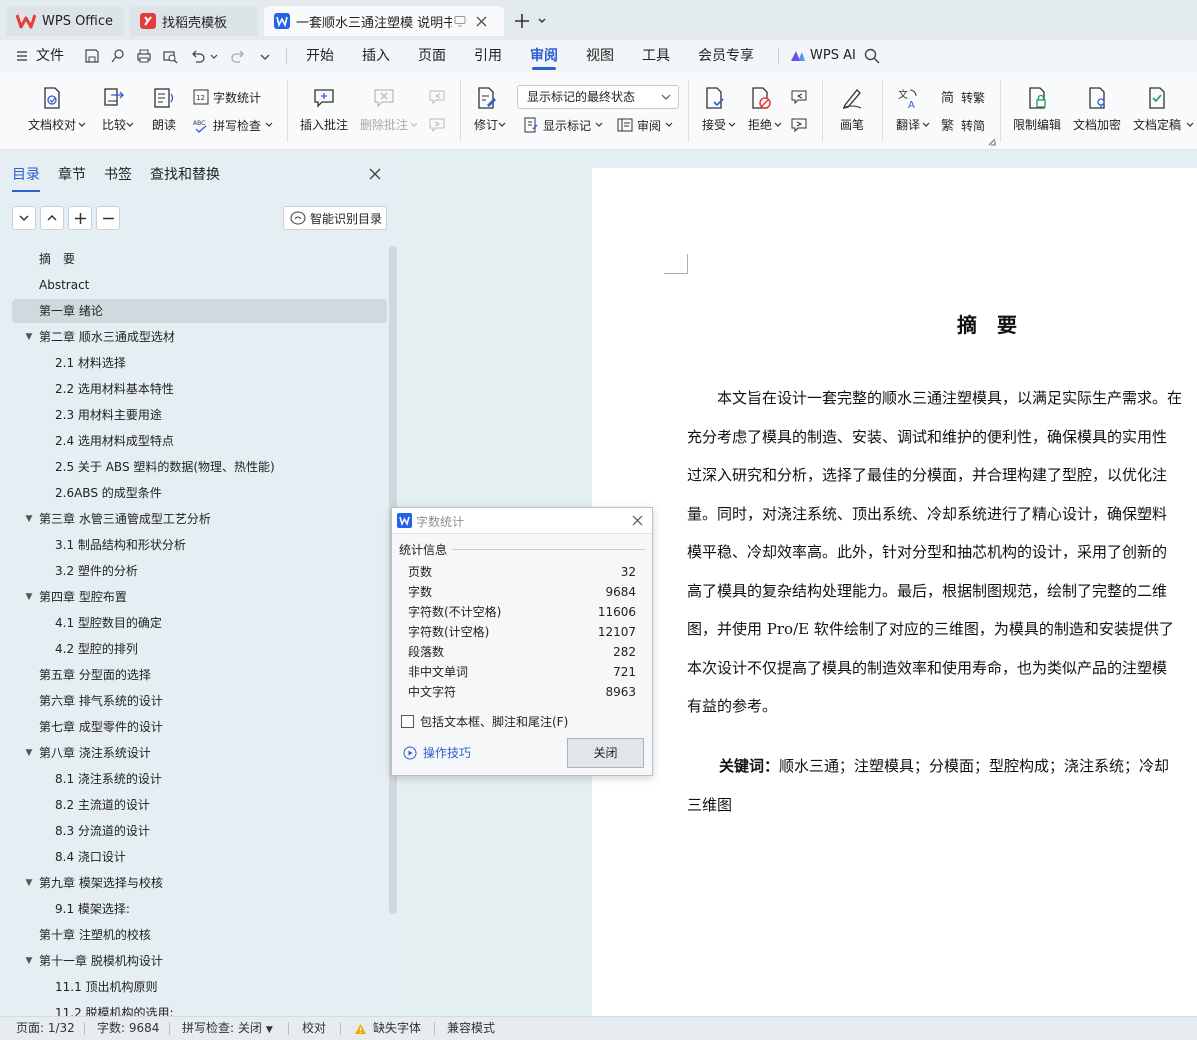 Image resolution: width=1197 pixels, height=1040 pixels. Describe the element at coordinates (486, 108) in the screenshot. I see `track-changes-button: 修订` at that location.